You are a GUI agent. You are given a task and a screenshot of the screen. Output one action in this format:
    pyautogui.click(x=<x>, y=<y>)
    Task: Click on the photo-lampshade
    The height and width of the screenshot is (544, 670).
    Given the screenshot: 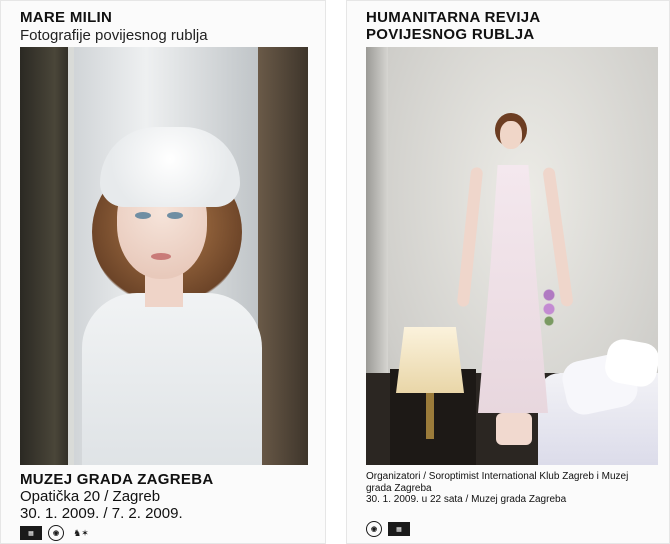 What is the action you would take?
    pyautogui.click(x=430, y=360)
    